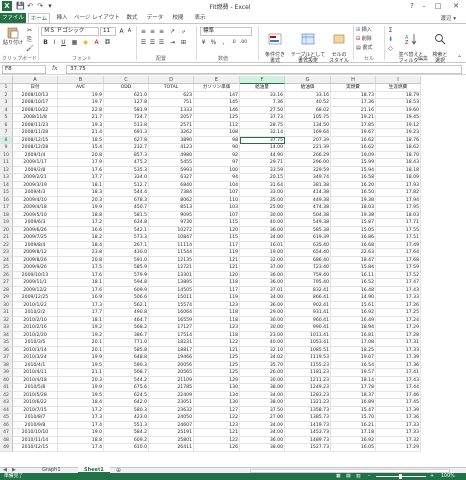 The height and width of the screenshot is (480, 466). What do you see at coordinates (398, 208) in the screenshot?
I see `table-cell: 17.95` at bounding box center [398, 208].